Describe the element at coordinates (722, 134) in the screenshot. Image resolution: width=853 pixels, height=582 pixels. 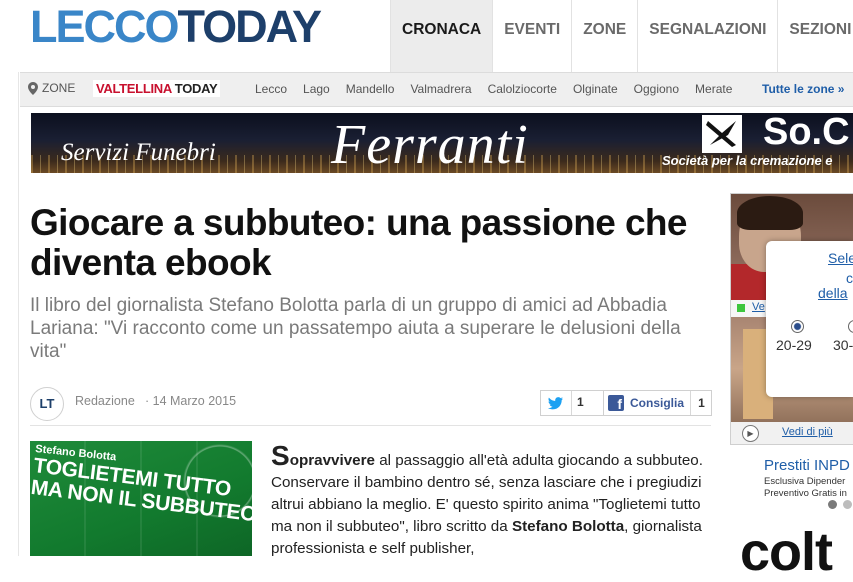
I see `banner-logo-icon` at that location.